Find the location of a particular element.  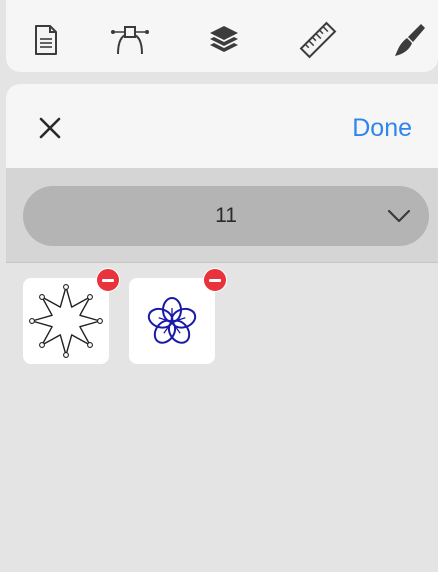

ruler-icon is located at coordinates (318, 40).